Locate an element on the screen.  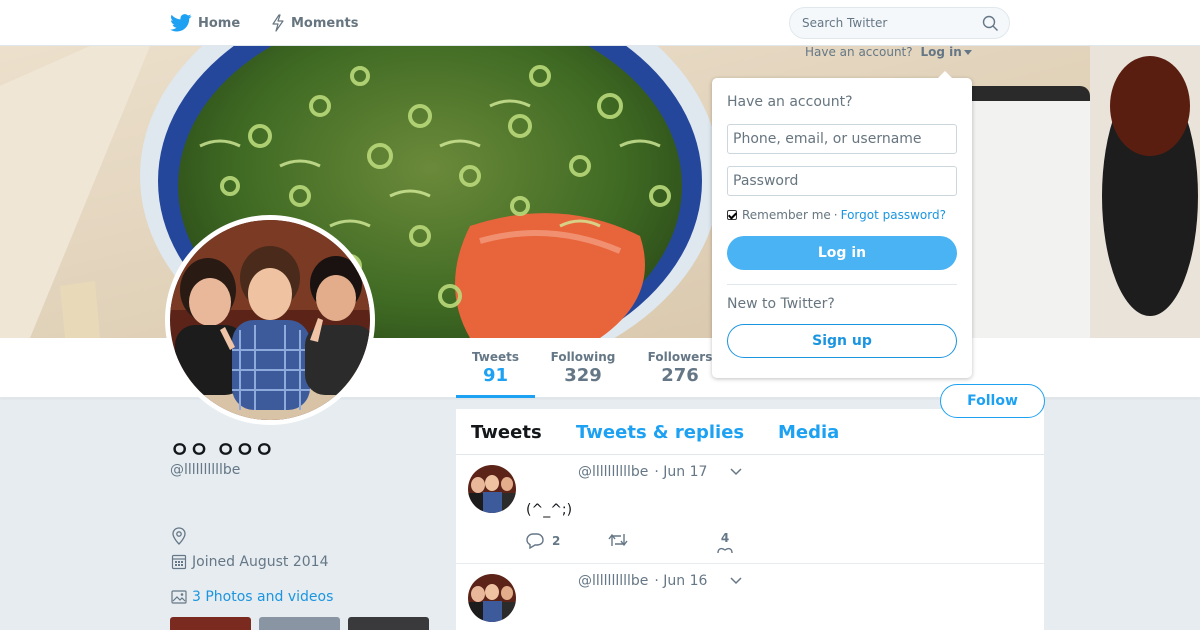
joined-text: Joined August 2014 is located at coordinates (260, 561).